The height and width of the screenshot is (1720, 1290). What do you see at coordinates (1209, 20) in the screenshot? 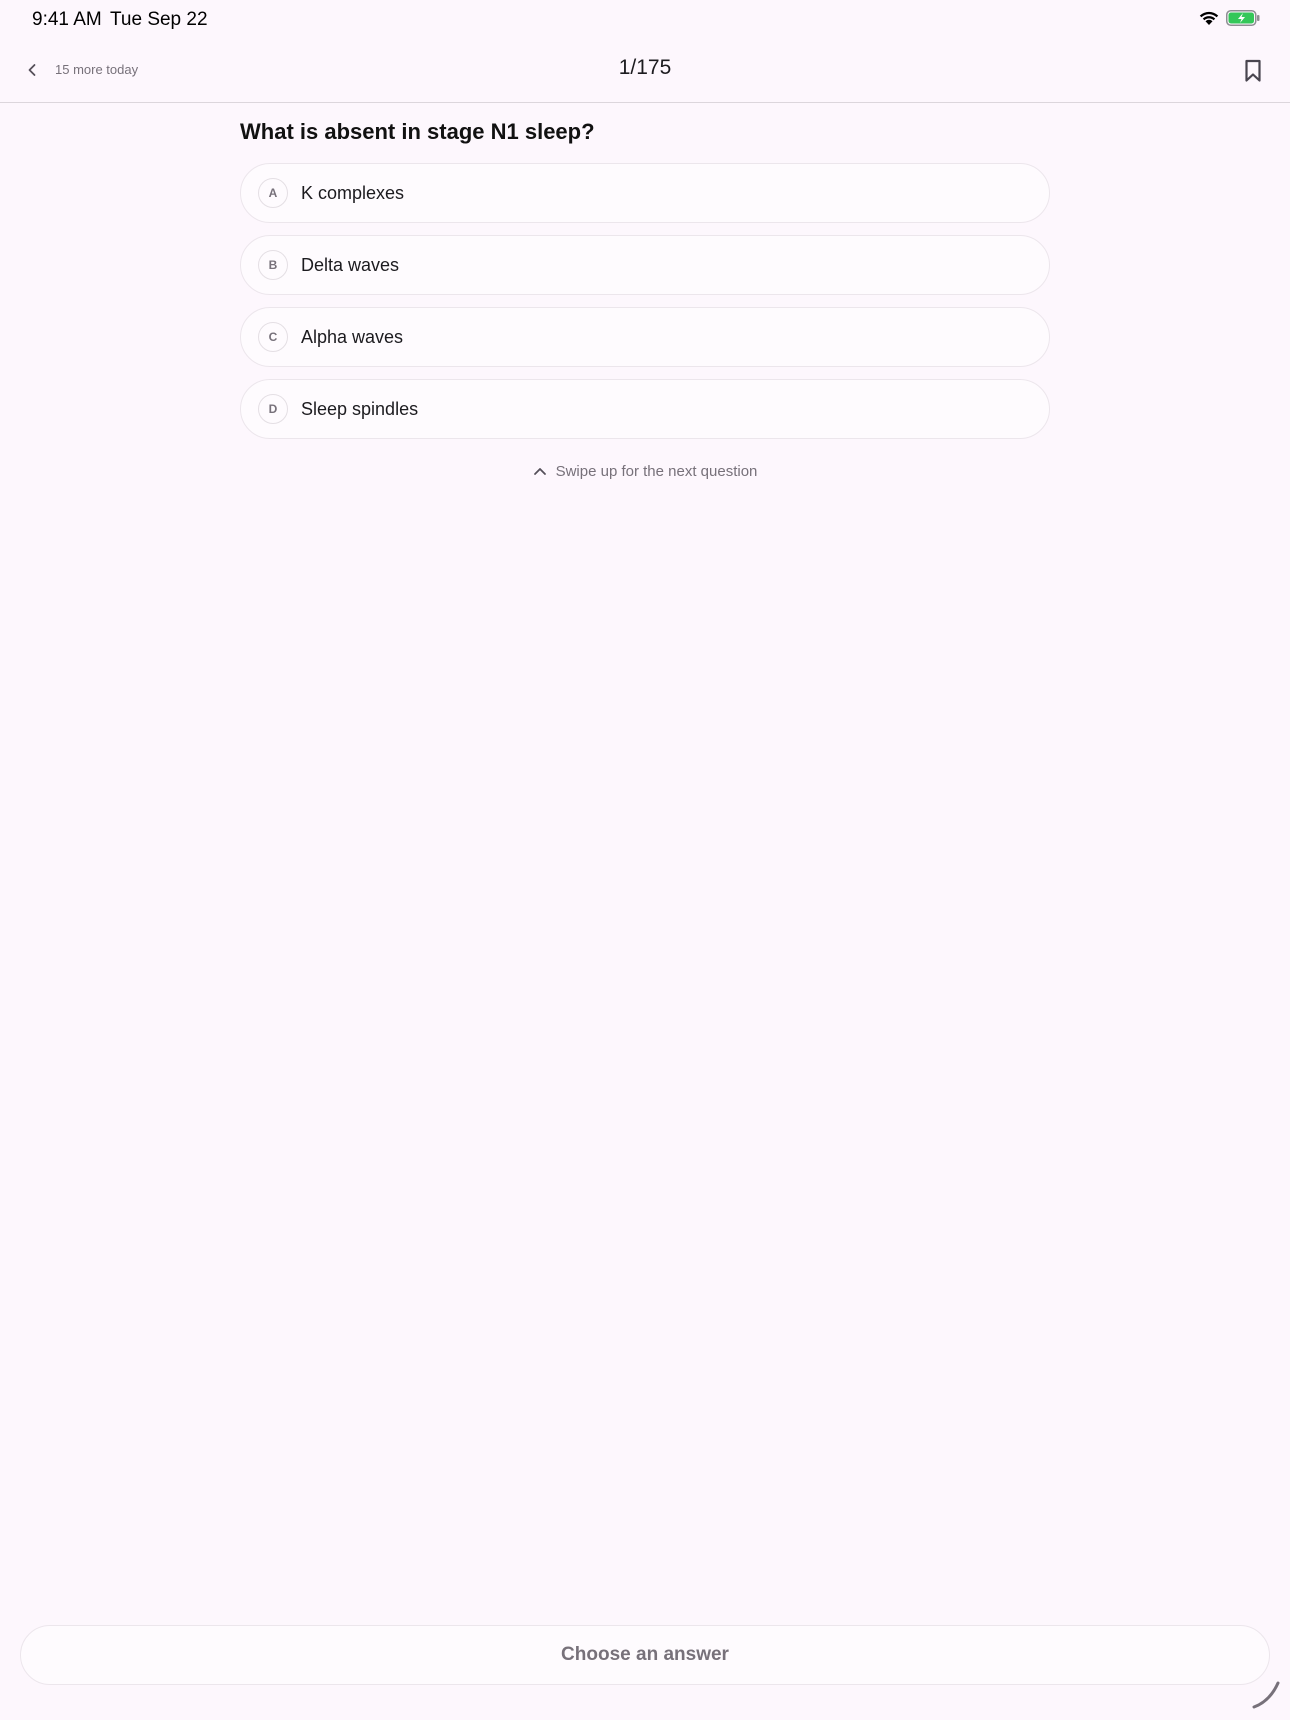
I see `wifi-icon` at bounding box center [1209, 20].